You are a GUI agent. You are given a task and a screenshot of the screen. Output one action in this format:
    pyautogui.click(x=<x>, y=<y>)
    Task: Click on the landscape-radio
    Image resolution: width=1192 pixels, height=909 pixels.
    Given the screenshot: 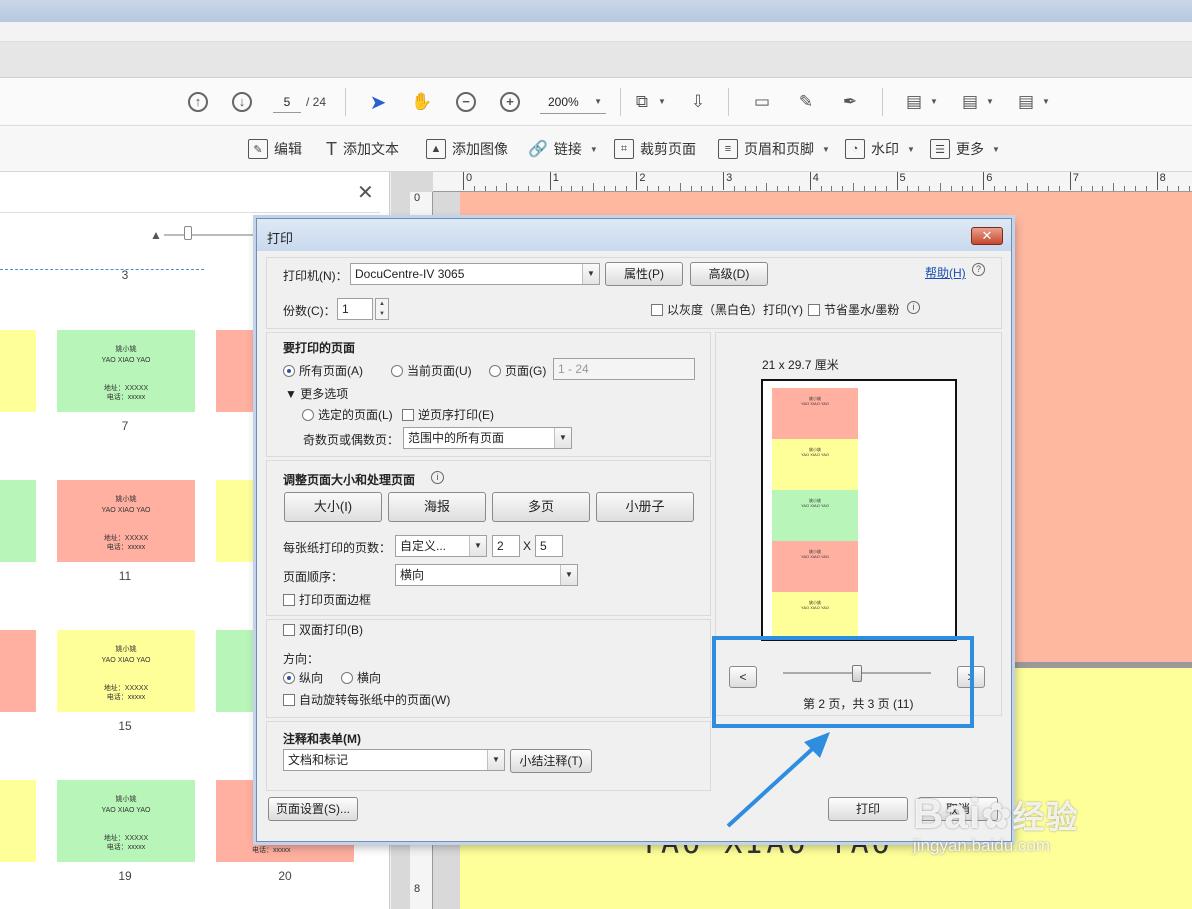 What is the action you would take?
    pyautogui.click(x=347, y=678)
    